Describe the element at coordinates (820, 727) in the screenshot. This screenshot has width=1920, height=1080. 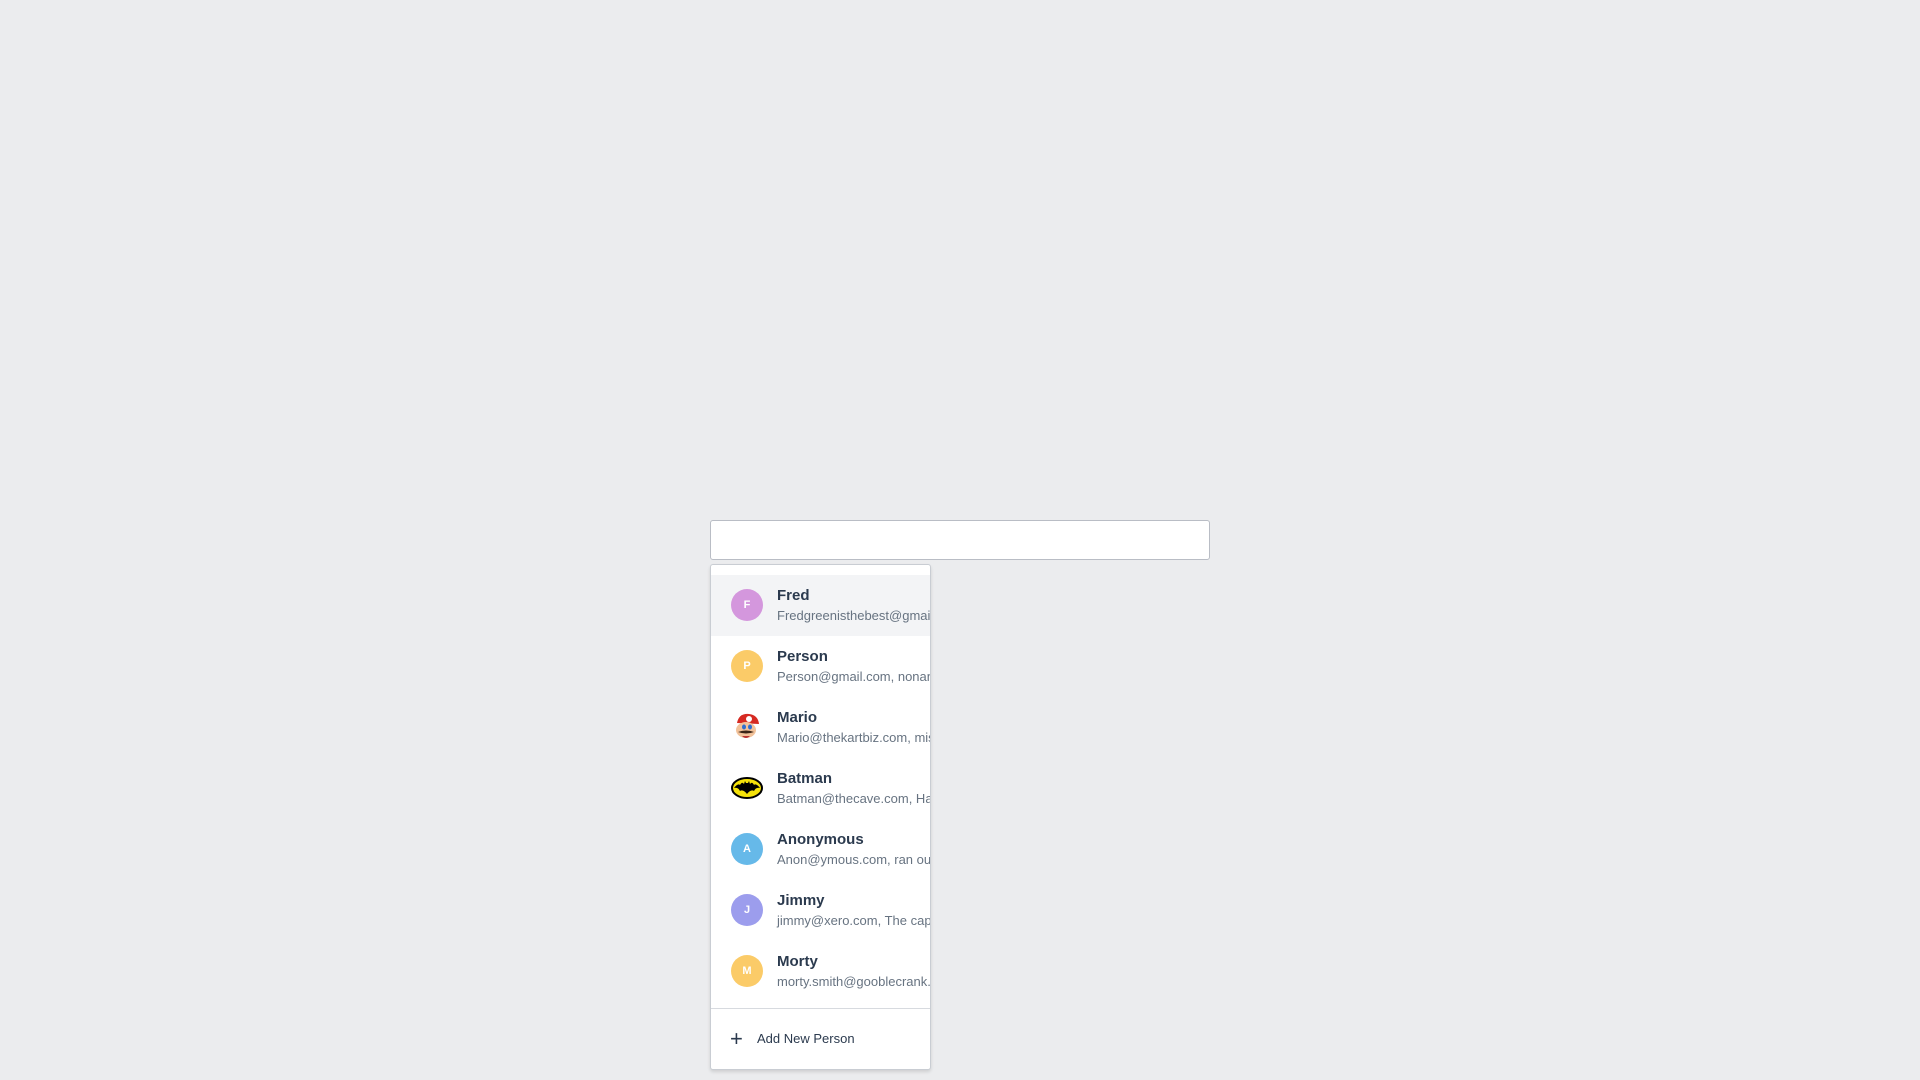
I see `person-option-mario: Mario Mario@thekartbiz.com, mis` at that location.